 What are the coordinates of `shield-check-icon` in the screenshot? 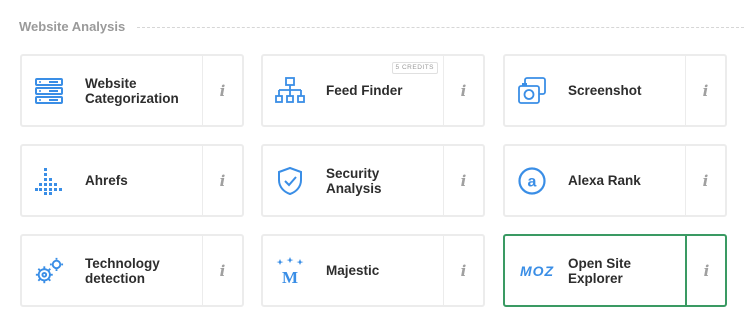 It's located at (290, 181).